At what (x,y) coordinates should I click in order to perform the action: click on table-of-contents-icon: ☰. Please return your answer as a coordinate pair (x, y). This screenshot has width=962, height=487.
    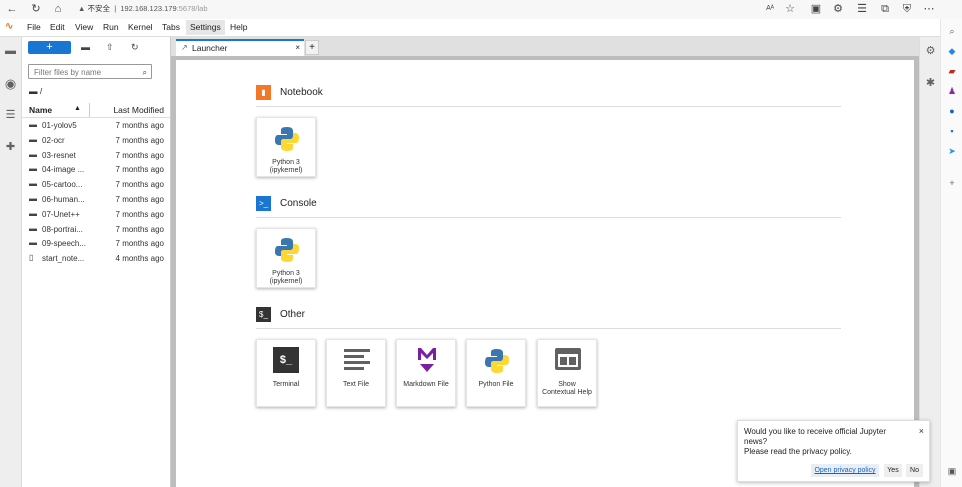
    Looking at the image, I should click on (10, 115).